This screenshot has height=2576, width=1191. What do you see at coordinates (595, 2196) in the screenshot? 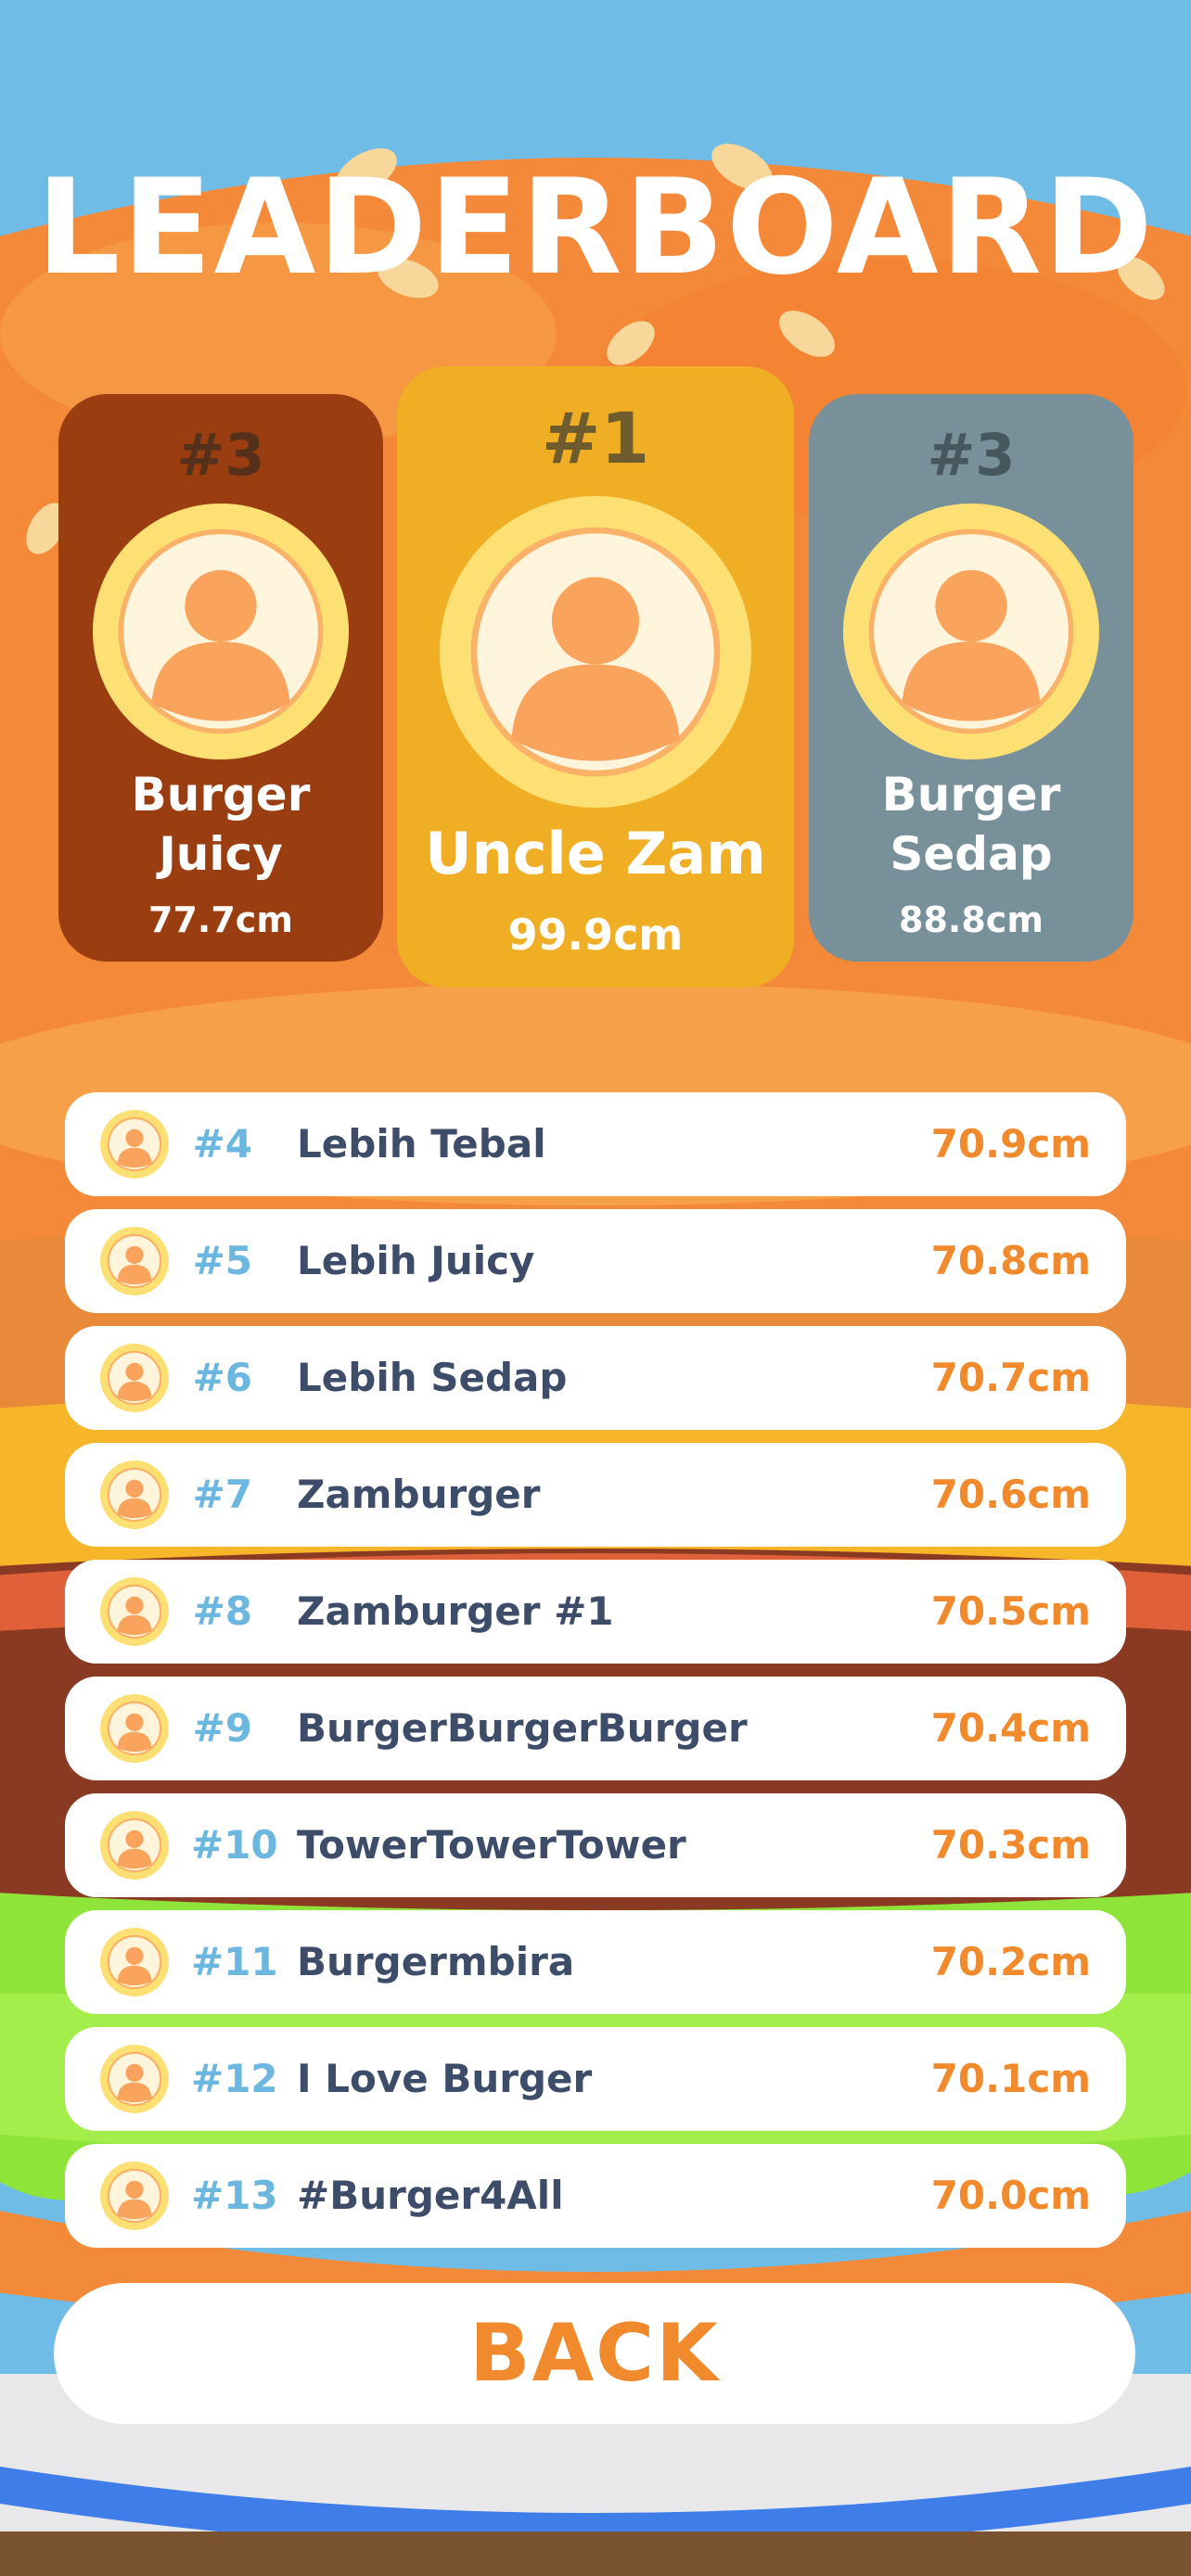
I see `list-row: #13 #Burger4All 70.0cm` at bounding box center [595, 2196].